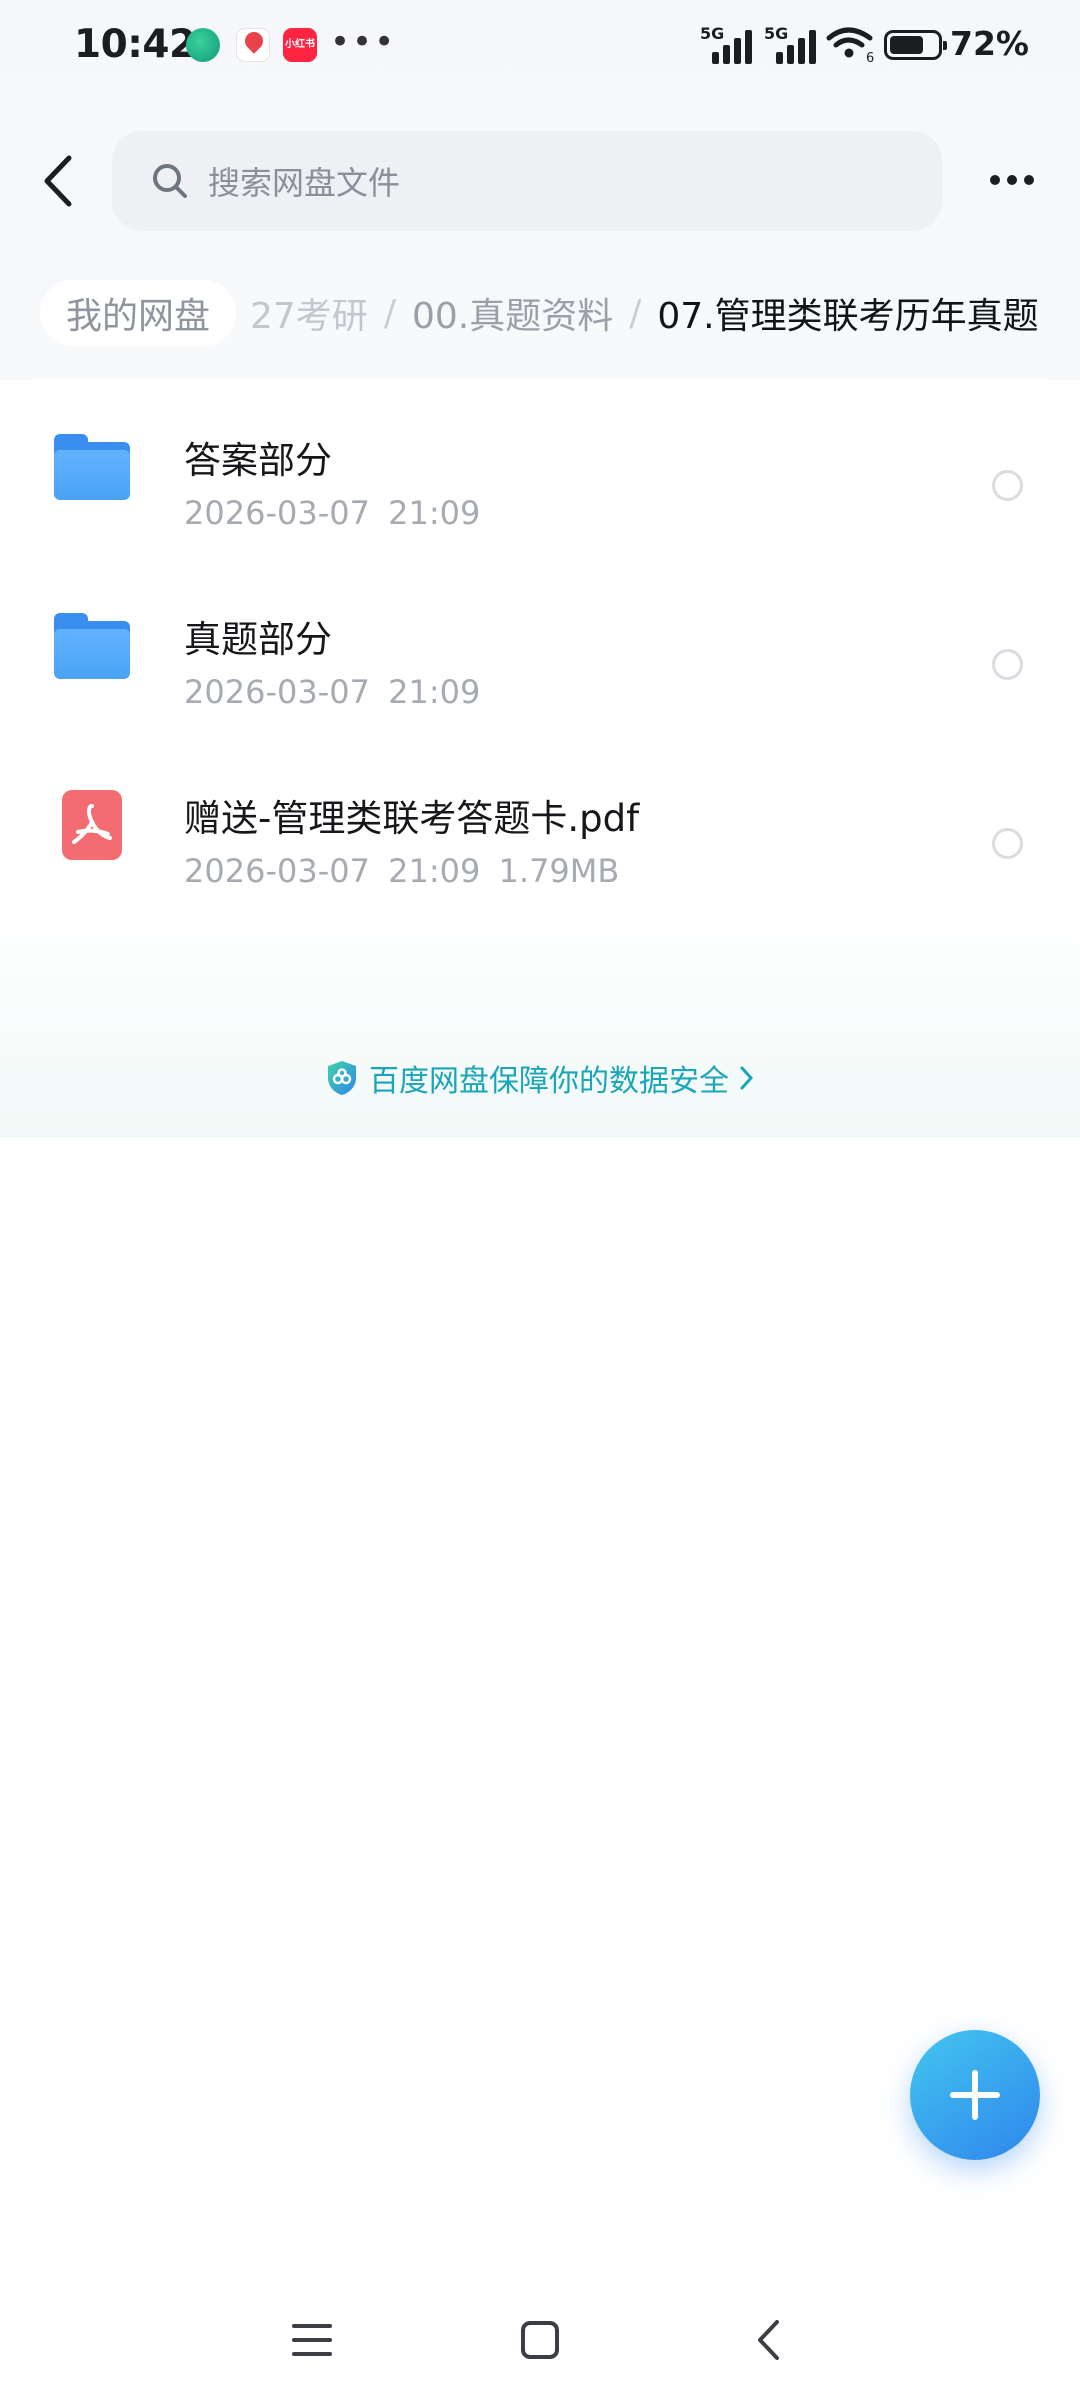 The height and width of the screenshot is (2400, 1080). I want to click on wifi-label: 6, so click(870, 57).